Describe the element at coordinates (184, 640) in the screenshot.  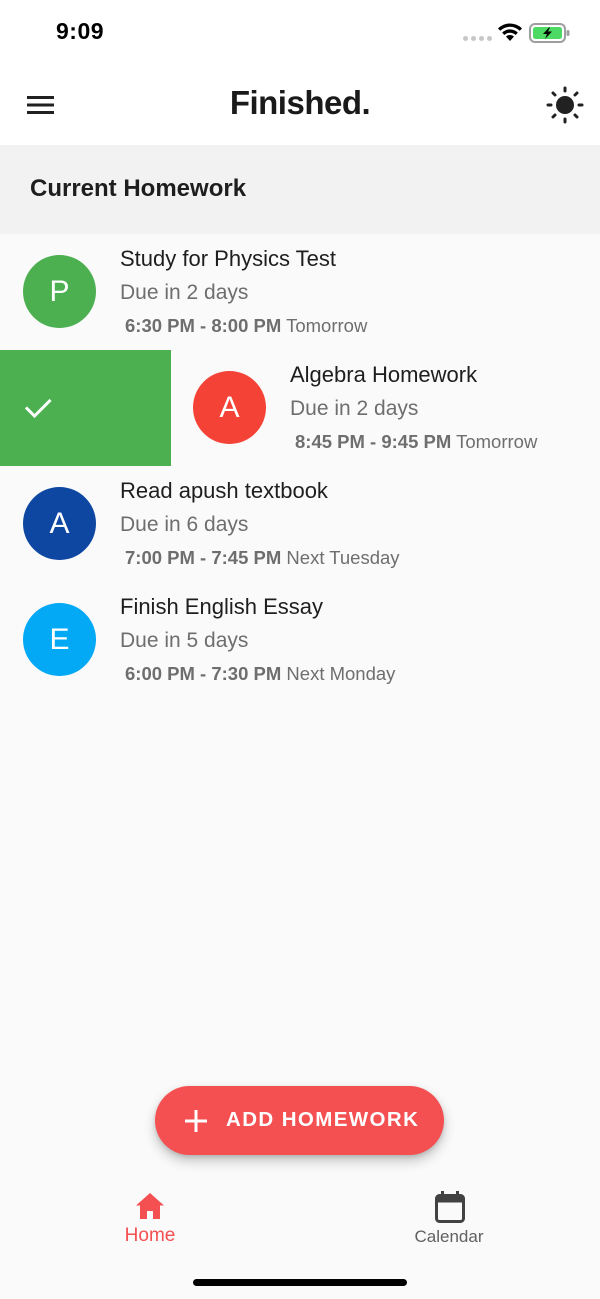
I see `homework-due: Due in 5 days` at that location.